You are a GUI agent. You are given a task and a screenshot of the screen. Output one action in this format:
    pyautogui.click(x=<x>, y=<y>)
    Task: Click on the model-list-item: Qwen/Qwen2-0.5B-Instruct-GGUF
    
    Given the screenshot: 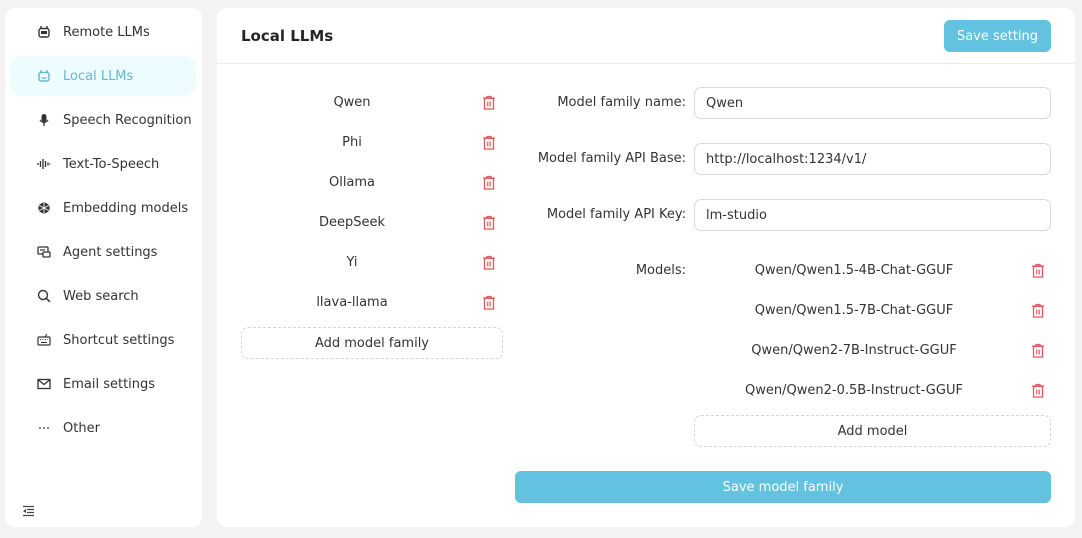 What is the action you would take?
    pyautogui.click(x=872, y=391)
    